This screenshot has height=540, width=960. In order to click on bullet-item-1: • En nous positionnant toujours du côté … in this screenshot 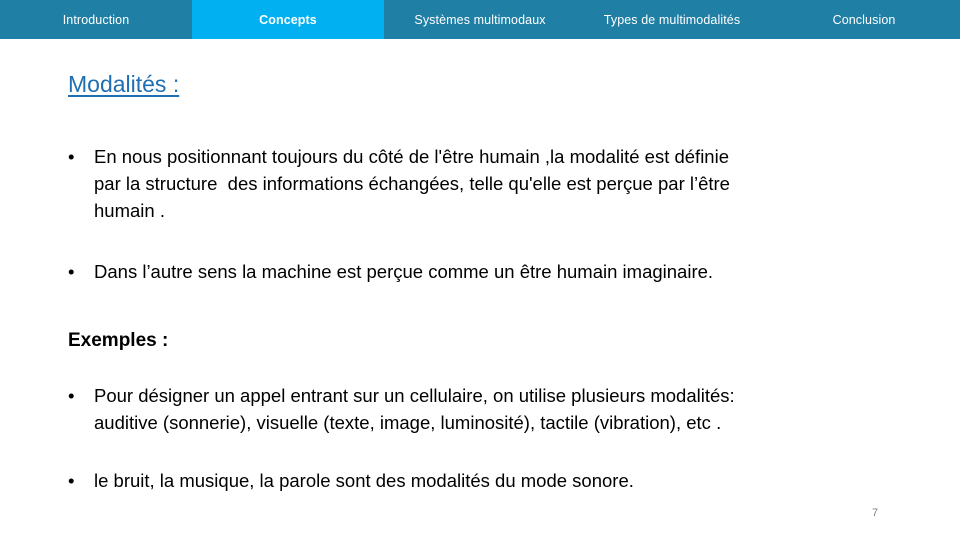, I will do `click(483, 183)`.